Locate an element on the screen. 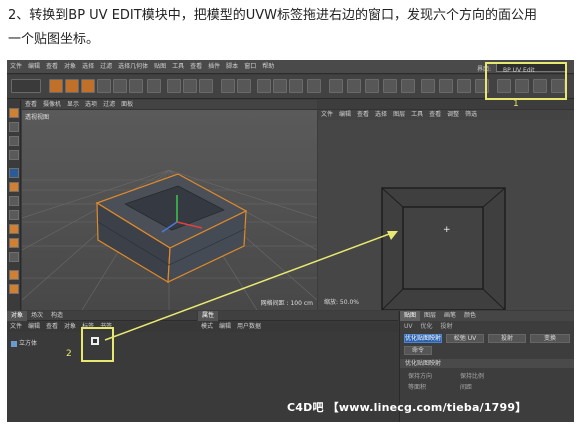 This screenshot has height=424, width=585. relax-uv-button: 松弛 UV is located at coordinates (465, 338).